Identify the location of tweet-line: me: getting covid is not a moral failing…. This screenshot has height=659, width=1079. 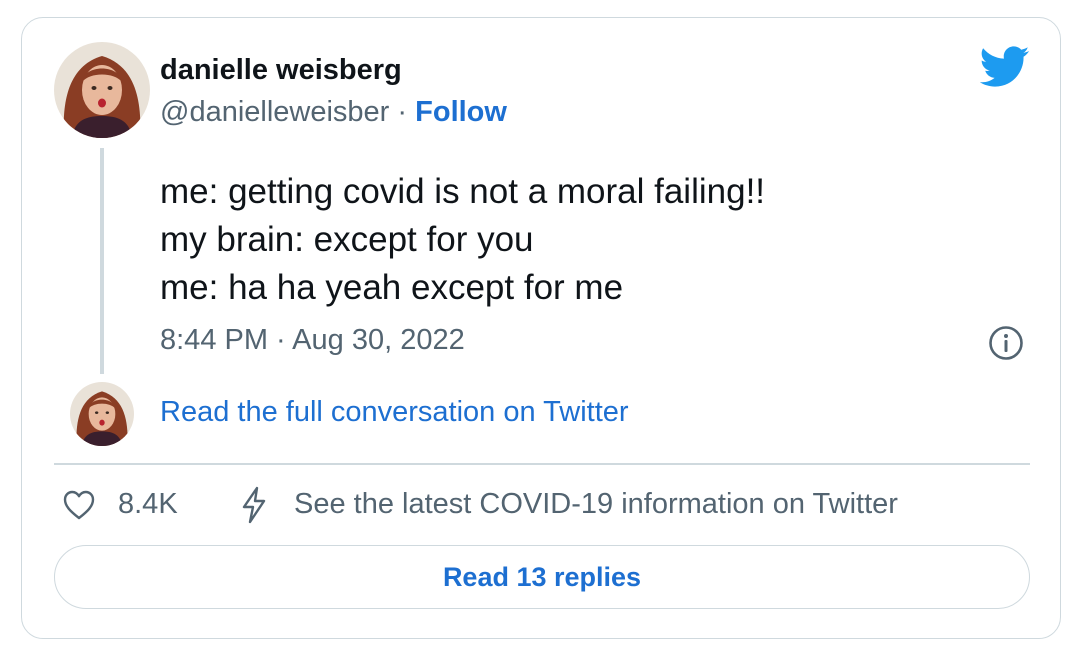
(463, 191).